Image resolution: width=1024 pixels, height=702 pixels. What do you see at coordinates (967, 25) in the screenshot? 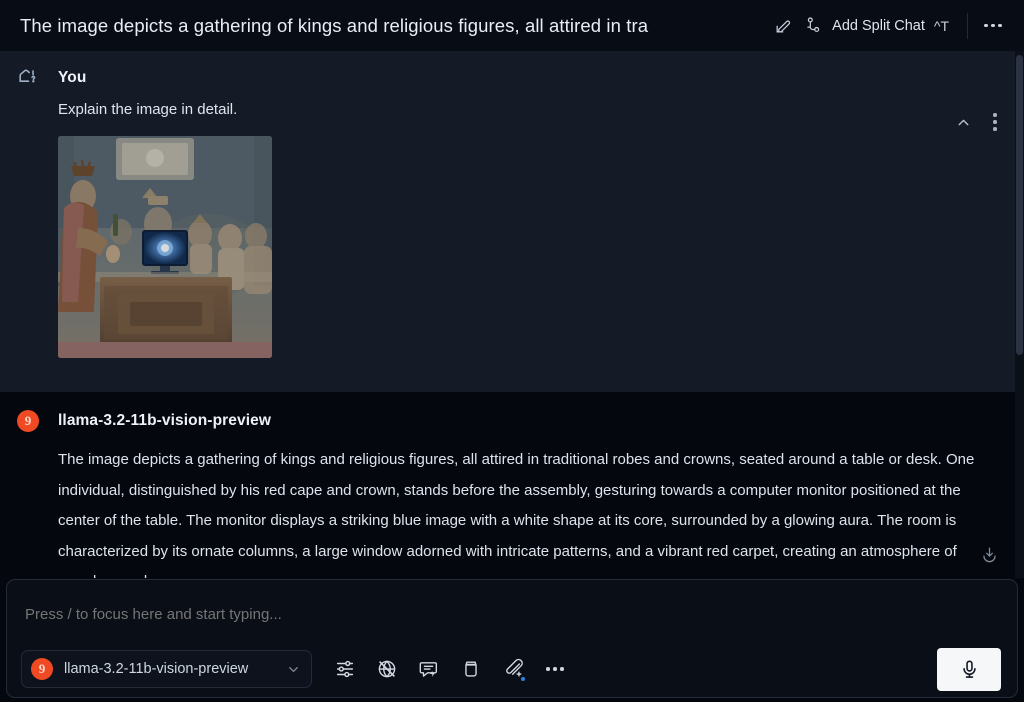
I see `header-divider` at bounding box center [967, 25].